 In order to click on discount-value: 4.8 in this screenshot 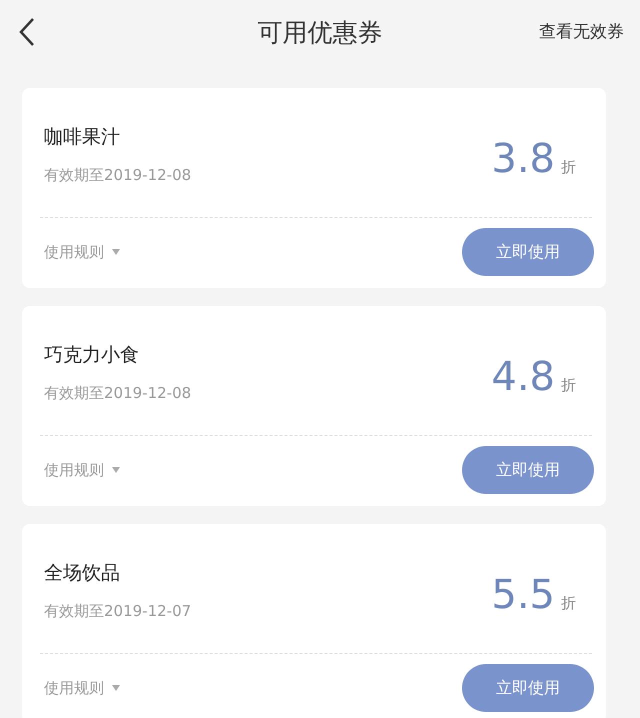, I will do `click(523, 377)`.